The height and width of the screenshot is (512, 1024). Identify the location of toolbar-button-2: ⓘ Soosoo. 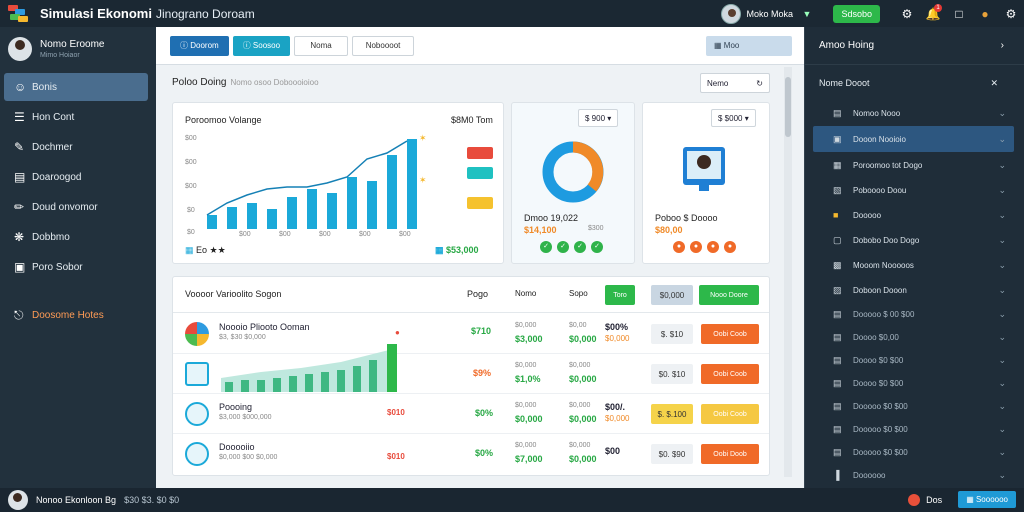
(261, 45).